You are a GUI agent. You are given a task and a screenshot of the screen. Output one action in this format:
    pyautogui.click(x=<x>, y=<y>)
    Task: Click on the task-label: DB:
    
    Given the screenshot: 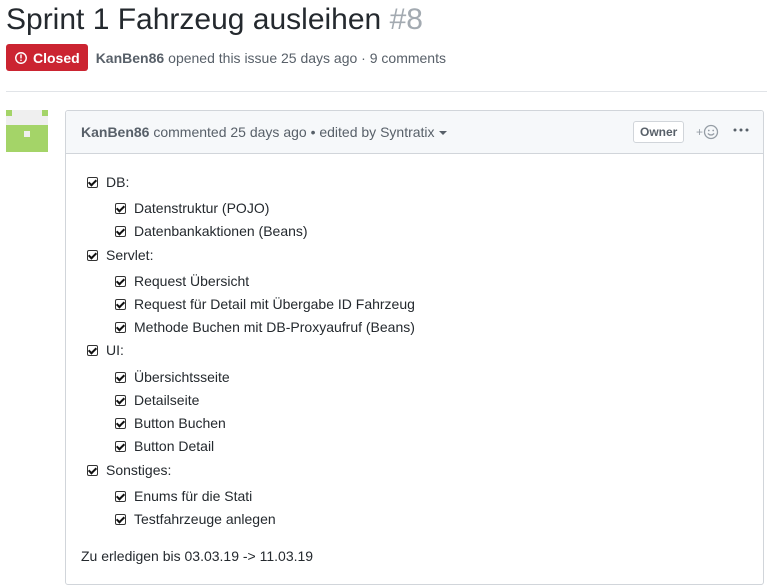 What is the action you would take?
    pyautogui.click(x=118, y=182)
    